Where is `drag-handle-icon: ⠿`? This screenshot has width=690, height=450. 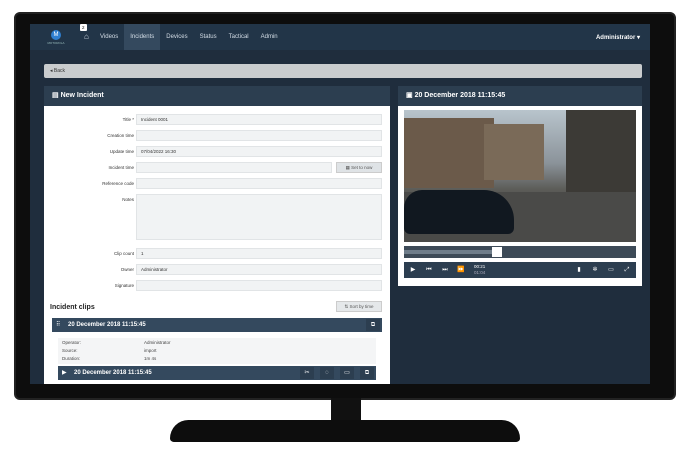 drag-handle-icon: ⠿ is located at coordinates (58, 325).